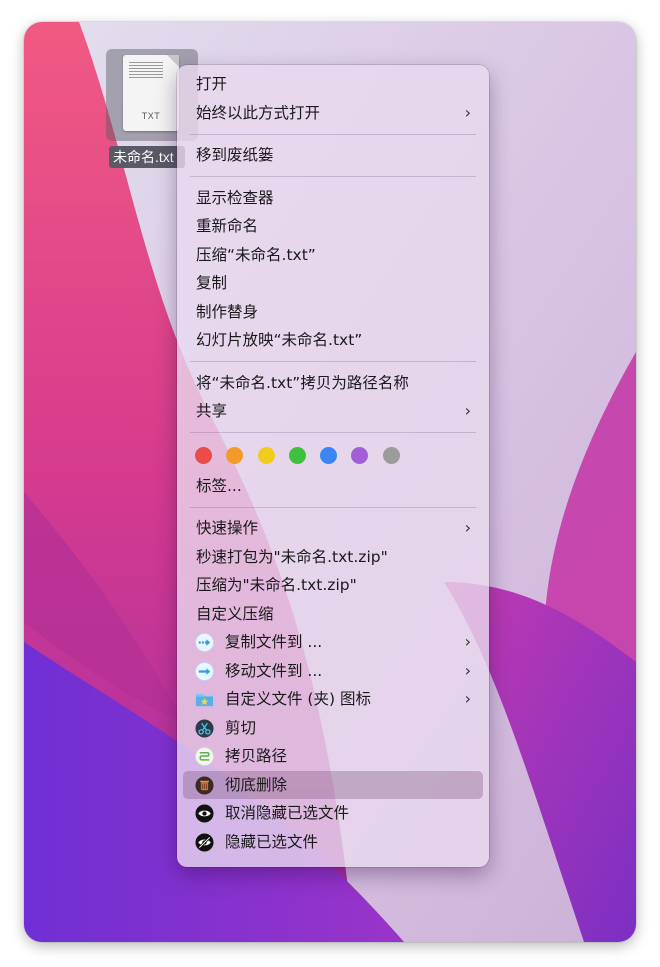  I want to click on menu-item-open-with: 始终以此方式打开 ›, so click(333, 113).